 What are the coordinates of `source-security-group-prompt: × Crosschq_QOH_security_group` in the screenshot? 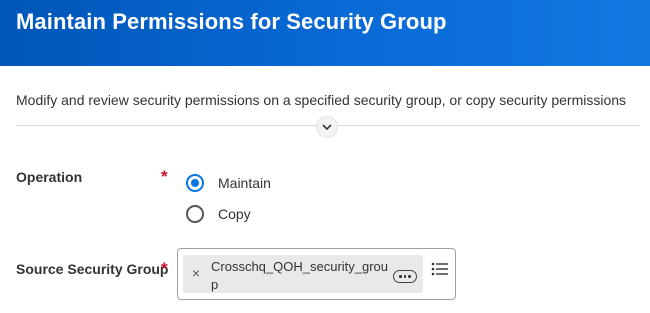 It's located at (316, 274).